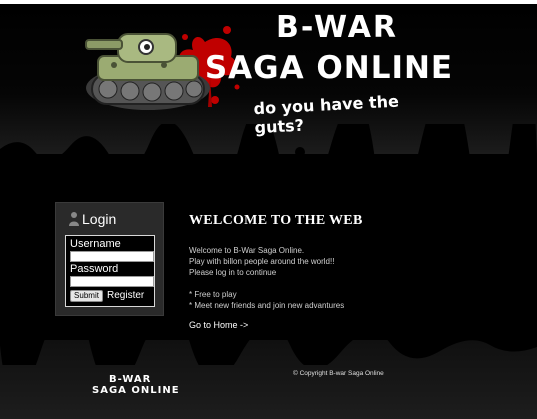  I want to click on submit-button: Submit, so click(86, 296).